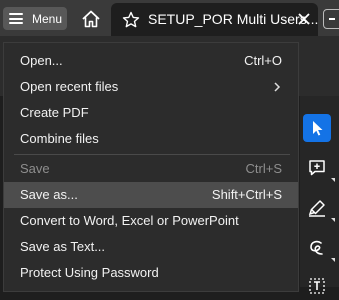  I want to click on menu-item-open-recent-files: Open recent files, so click(151, 87).